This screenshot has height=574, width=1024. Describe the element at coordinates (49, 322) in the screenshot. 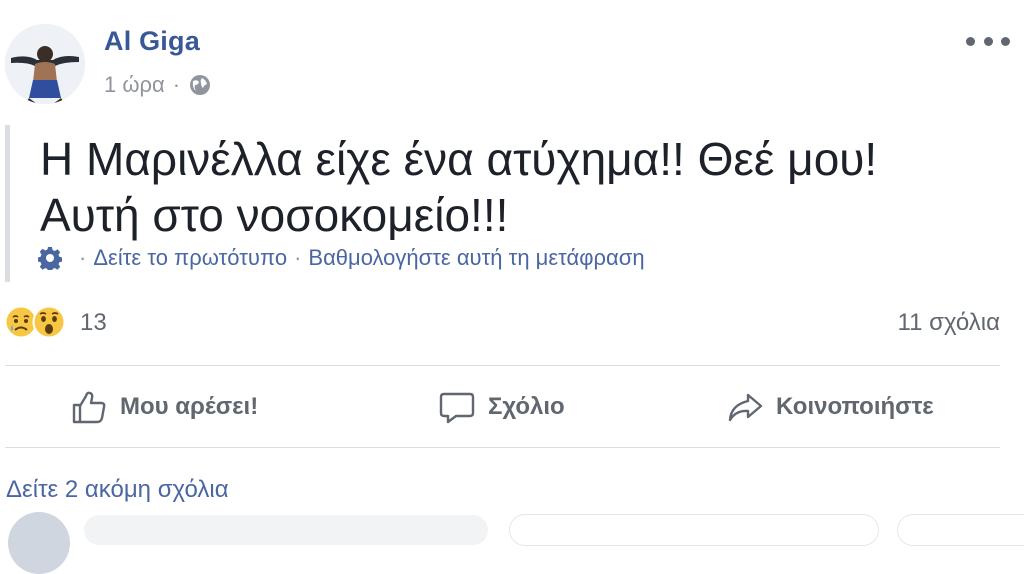

I see `wow-icon` at that location.